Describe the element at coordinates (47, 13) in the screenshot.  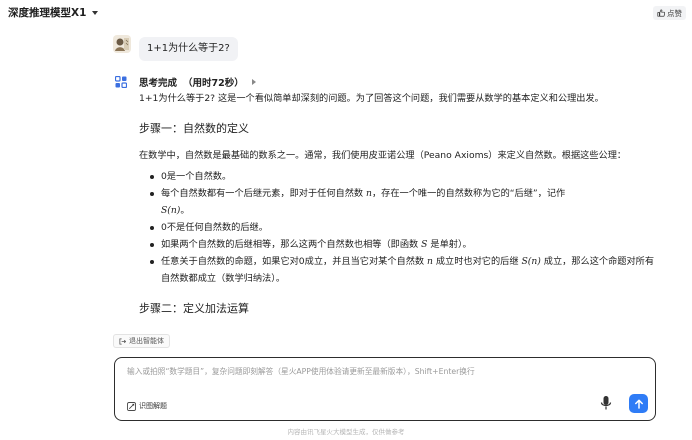
I see `model-name: 深度推理模型X1` at that location.